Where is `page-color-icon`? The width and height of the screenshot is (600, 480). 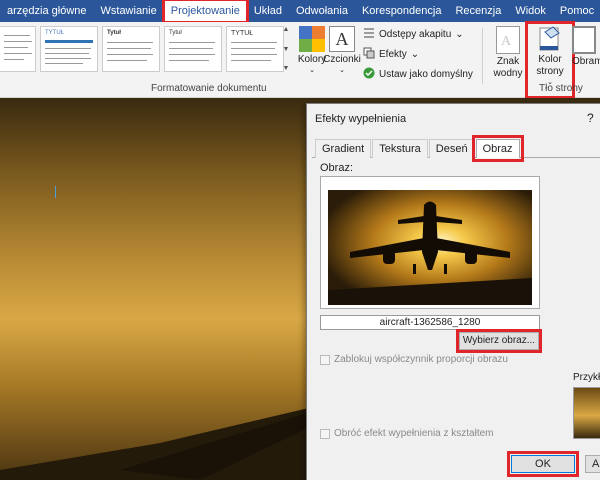
page-color-icon is located at coordinates (550, 38).